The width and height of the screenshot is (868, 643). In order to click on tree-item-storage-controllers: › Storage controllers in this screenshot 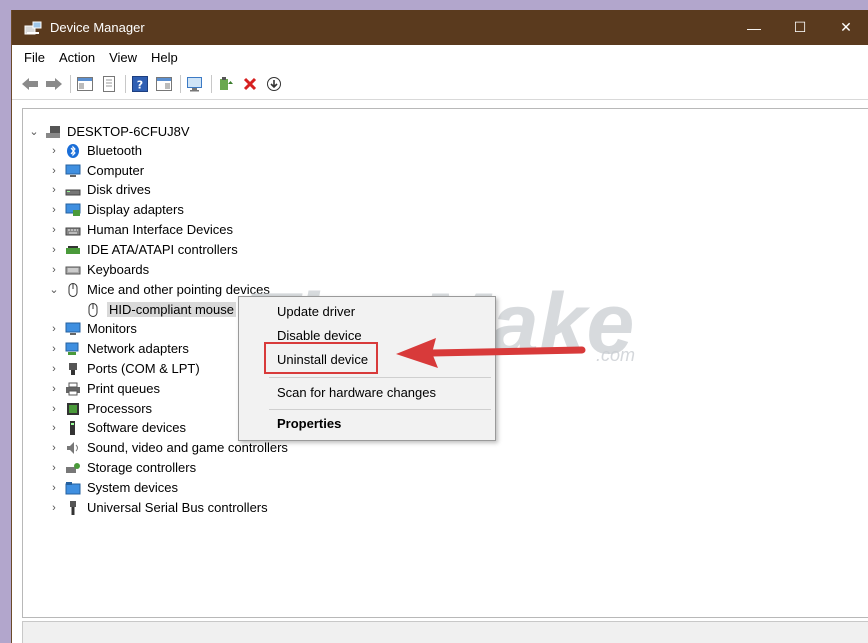, I will do `click(121, 467)`.